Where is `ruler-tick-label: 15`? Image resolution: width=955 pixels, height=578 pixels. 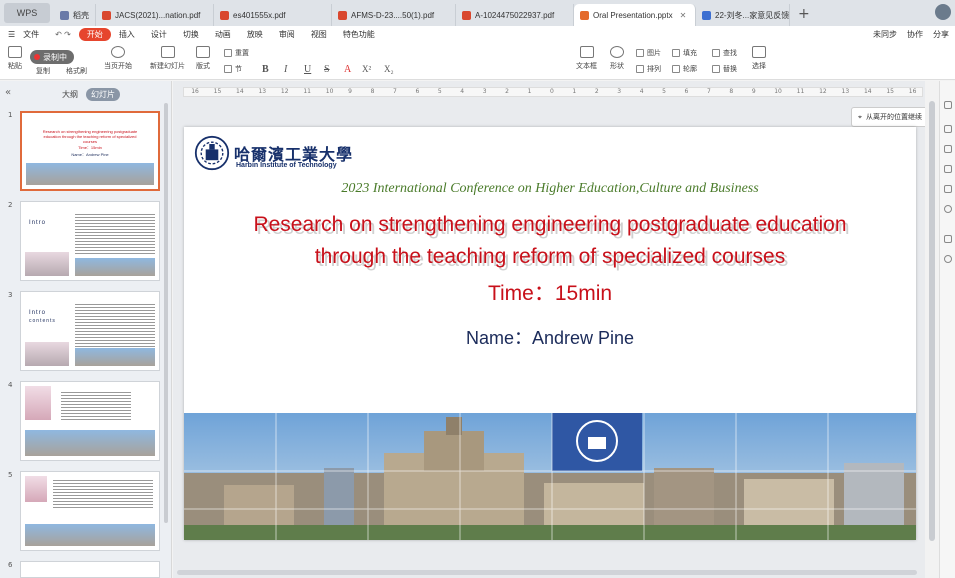
ruler-tick-label: 15 is located at coordinates (217, 91).